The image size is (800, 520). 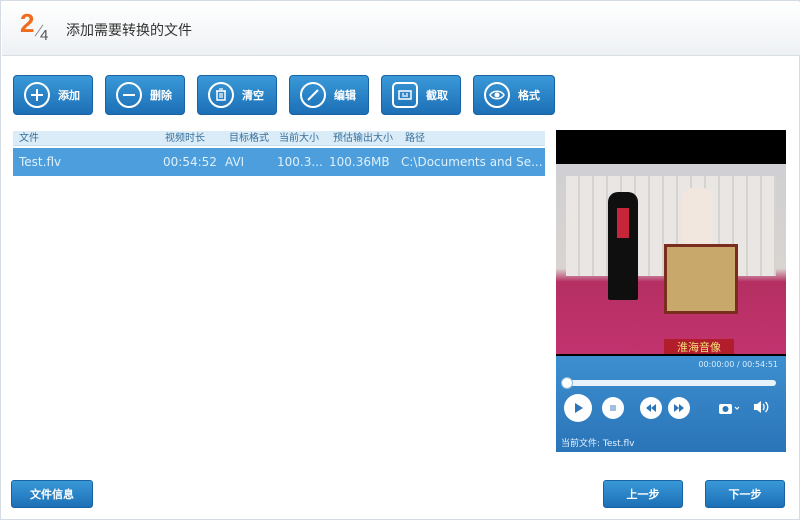 What do you see at coordinates (421, 95) in the screenshot?
I see `clip-button: 截取` at bounding box center [421, 95].